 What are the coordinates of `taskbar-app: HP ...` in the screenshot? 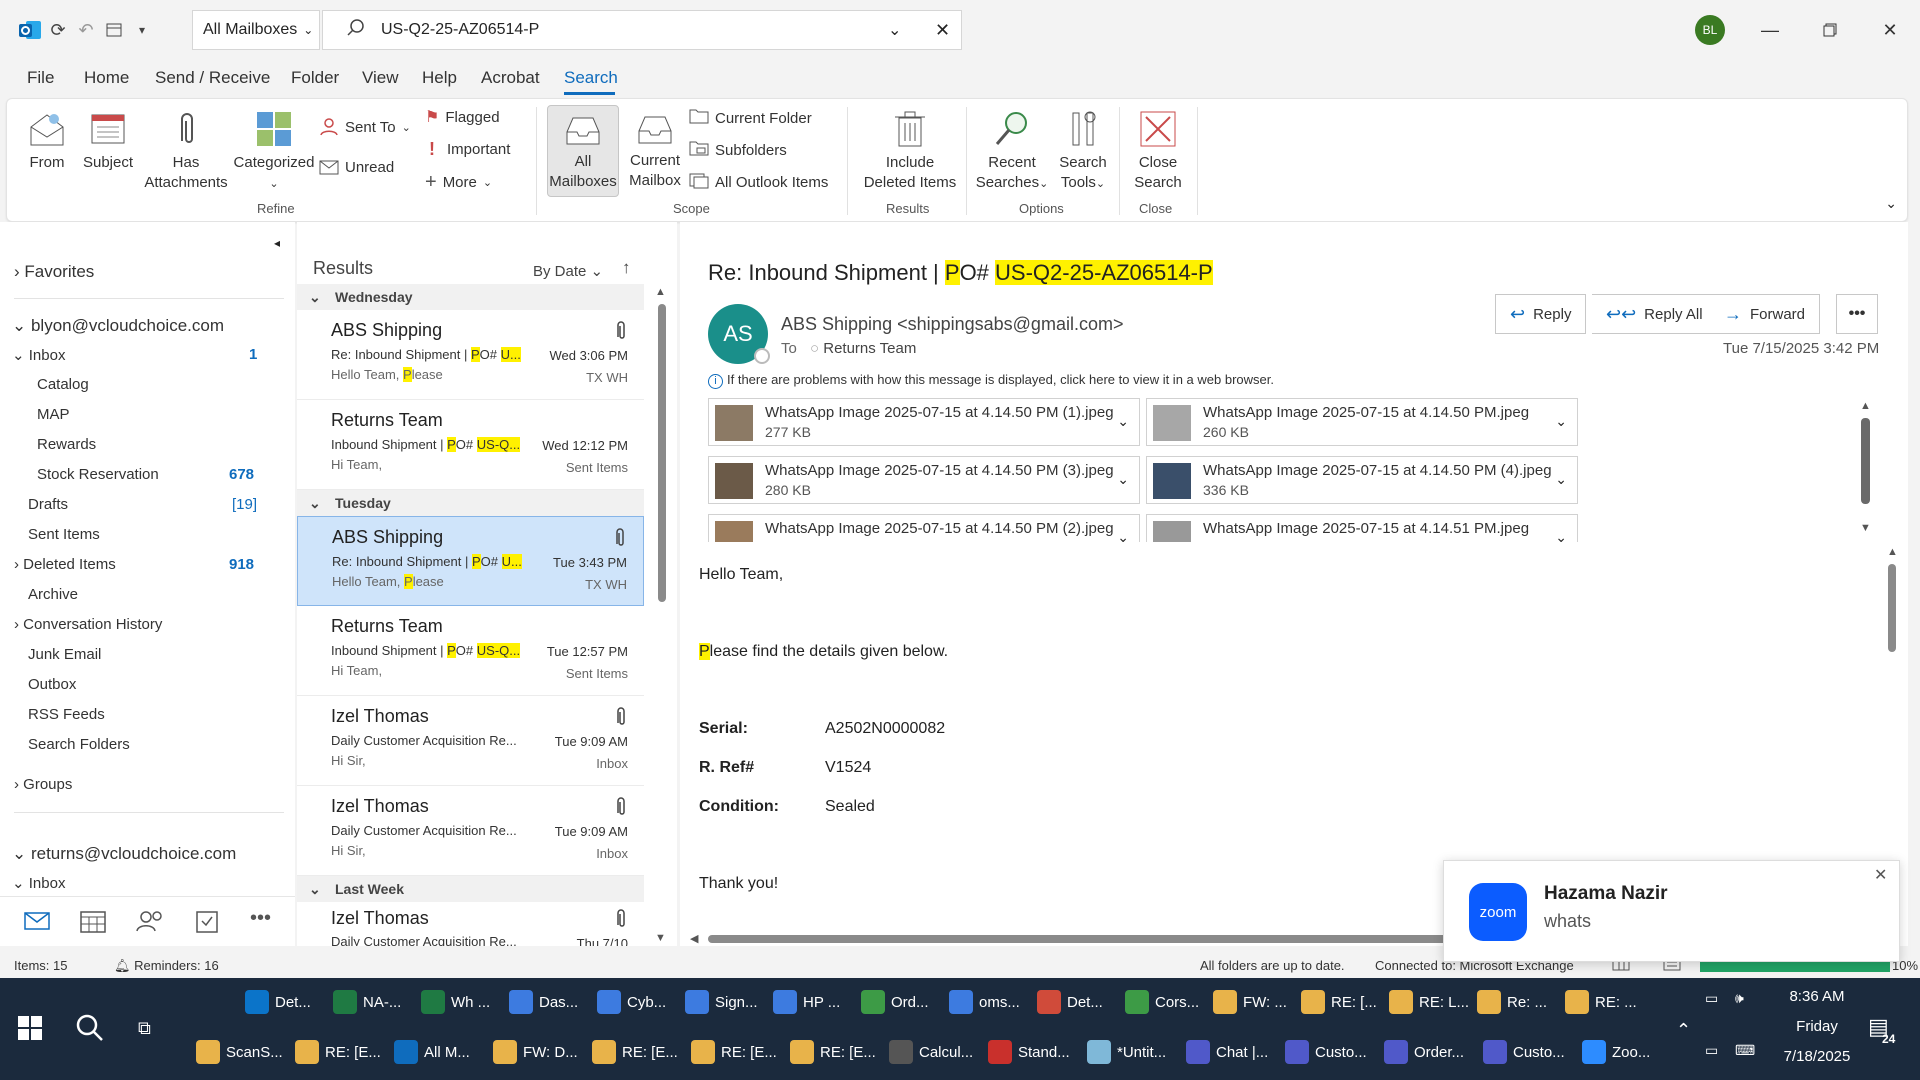 It's located at (806, 1002).